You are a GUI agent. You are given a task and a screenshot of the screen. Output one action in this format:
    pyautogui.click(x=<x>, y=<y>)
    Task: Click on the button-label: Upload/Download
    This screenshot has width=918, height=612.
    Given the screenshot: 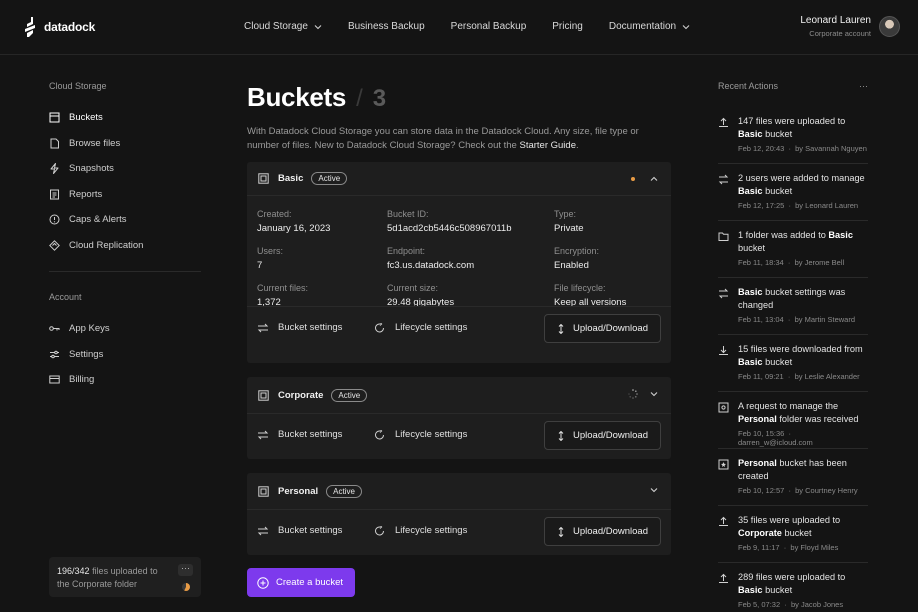 What is the action you would take?
    pyautogui.click(x=610, y=435)
    